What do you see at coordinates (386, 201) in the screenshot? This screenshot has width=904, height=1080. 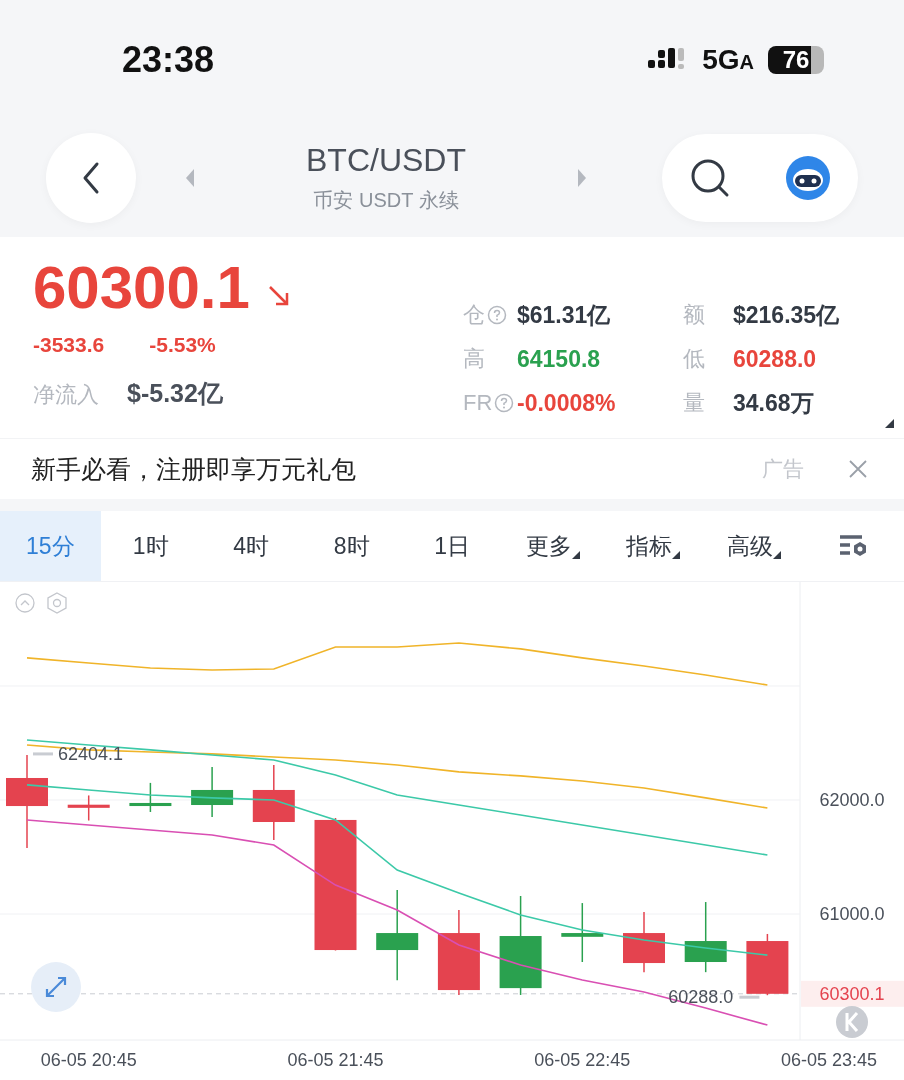 I see `market-subtitle: 币安 USDT 永续` at bounding box center [386, 201].